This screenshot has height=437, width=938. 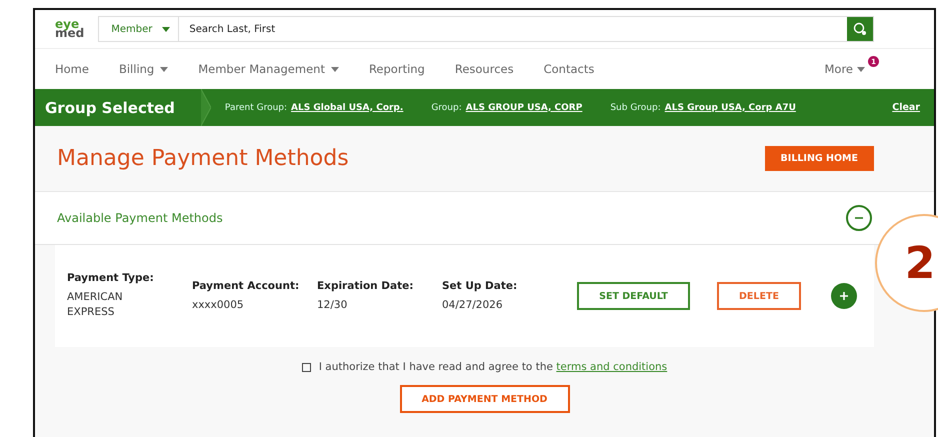 I want to click on set-default-button: SET DEFAULT, so click(x=633, y=296).